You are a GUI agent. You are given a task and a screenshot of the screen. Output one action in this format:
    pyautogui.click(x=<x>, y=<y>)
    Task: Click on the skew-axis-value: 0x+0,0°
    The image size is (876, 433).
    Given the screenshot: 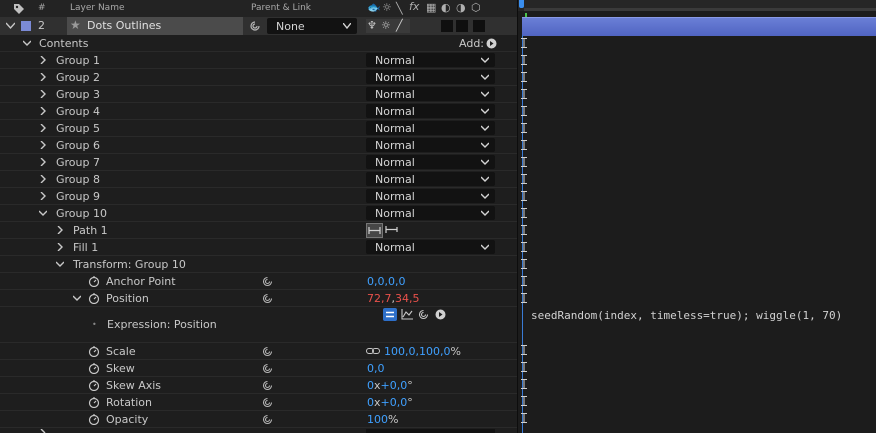 What is the action you would take?
    pyautogui.click(x=390, y=385)
    